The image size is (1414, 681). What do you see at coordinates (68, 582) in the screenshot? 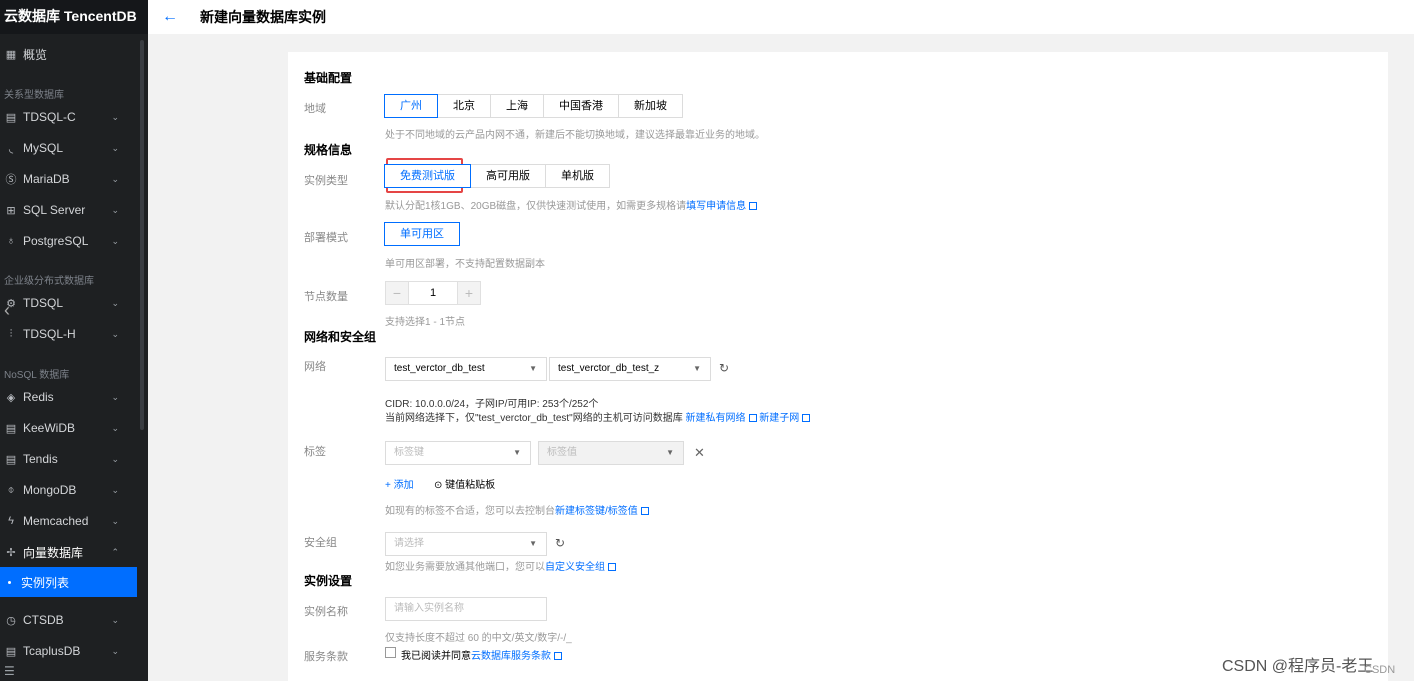
I see `sidebar-item-instance-list: 实例列表` at bounding box center [68, 582].